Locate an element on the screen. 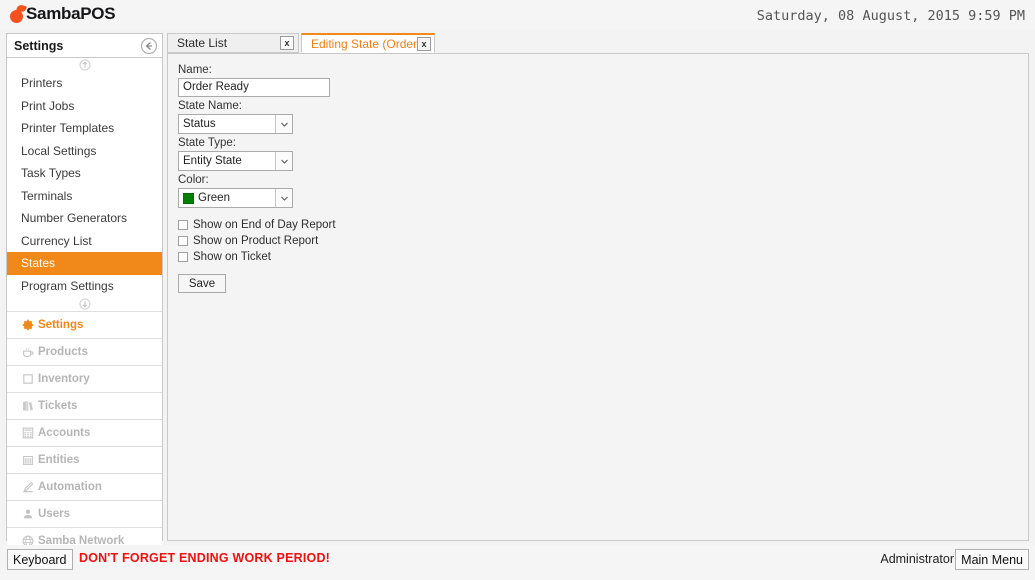 The image size is (1035, 580). sidebar-item-printer-templates: Printer Templates is located at coordinates (84, 128).